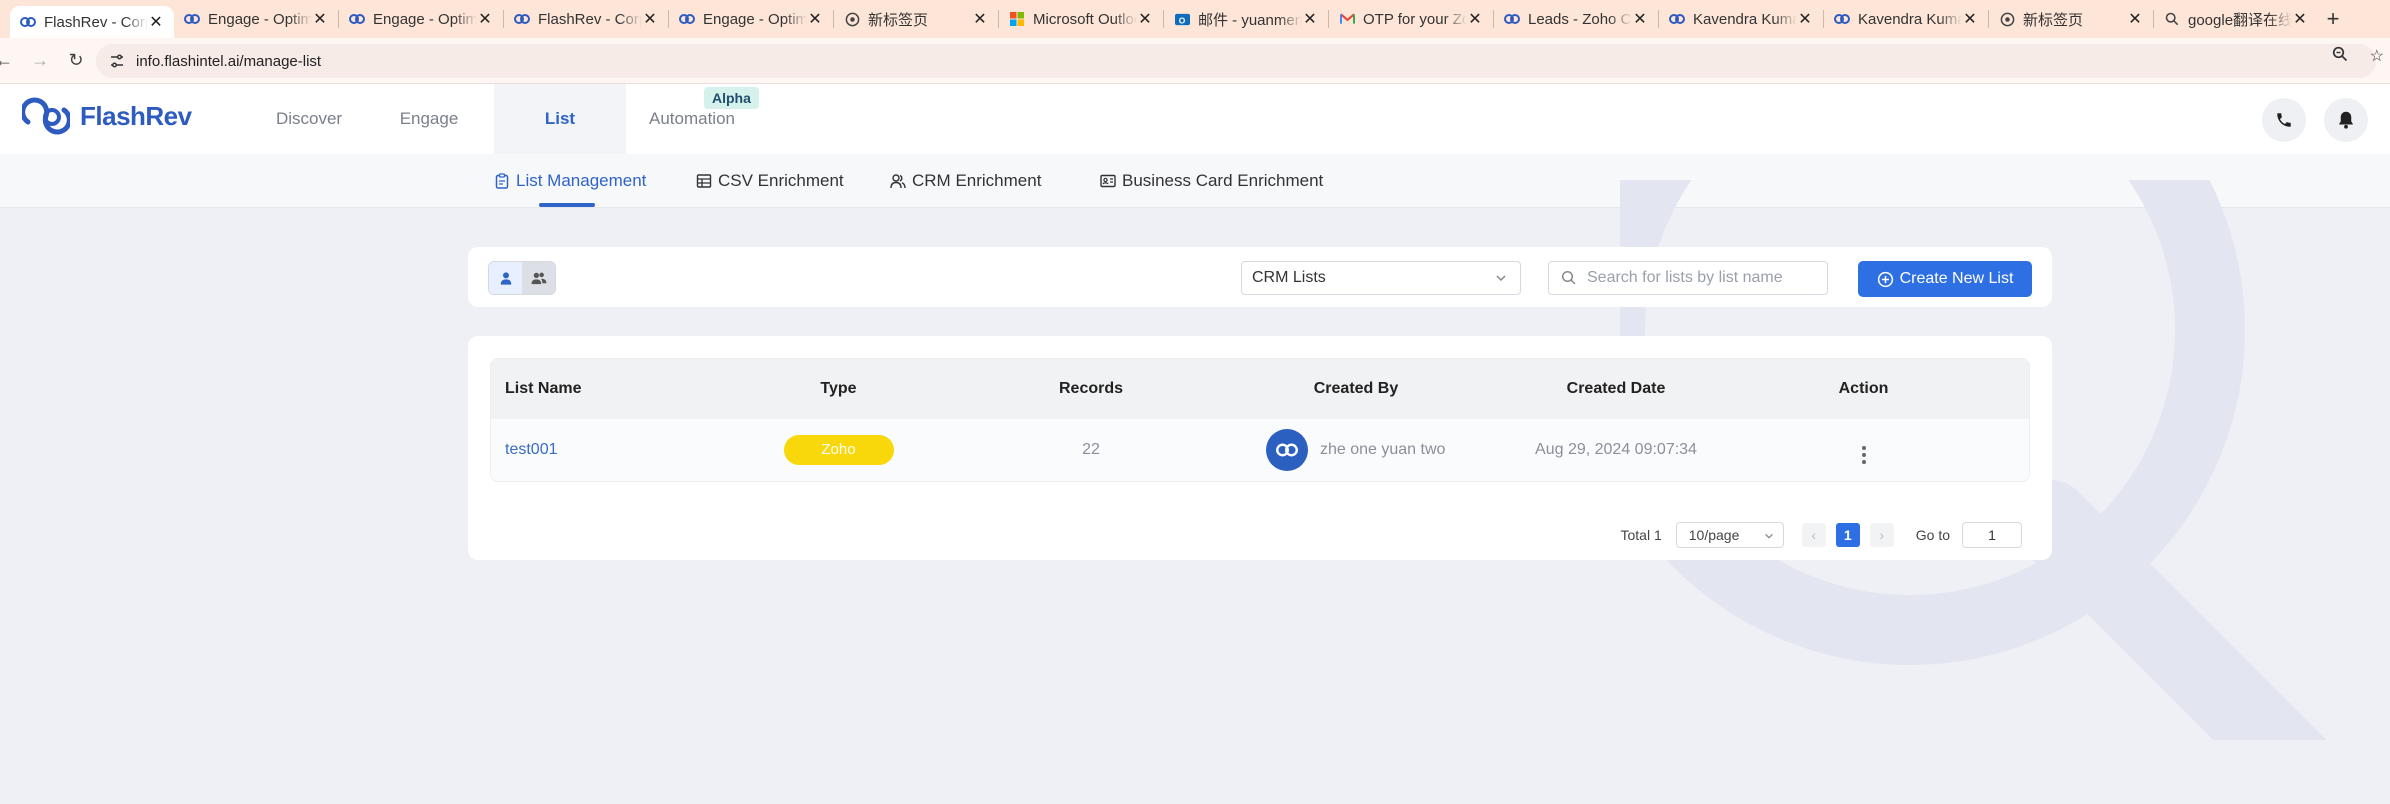 The height and width of the screenshot is (804, 2390). Describe the element at coordinates (2236, 19) in the screenshot. I see `browser-tab: google翻译在线 ✕` at that location.